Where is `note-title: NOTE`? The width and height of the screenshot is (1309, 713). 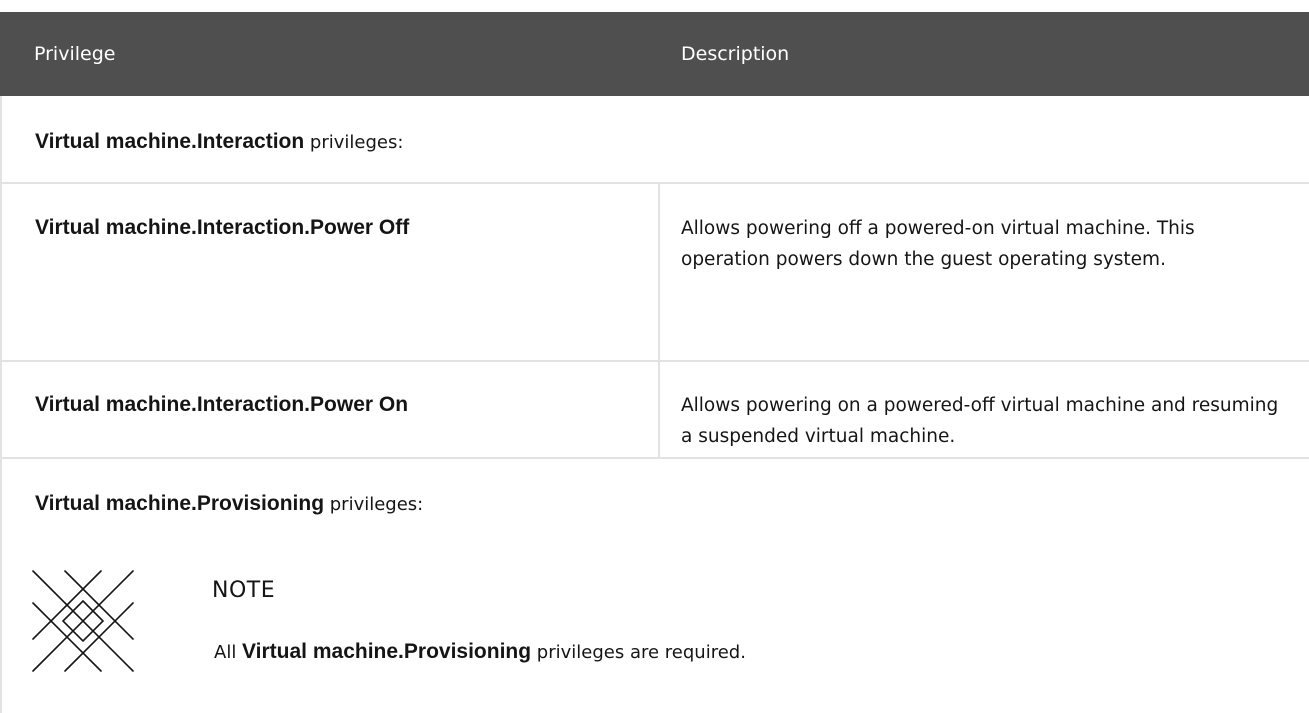 note-title: NOTE is located at coordinates (244, 590).